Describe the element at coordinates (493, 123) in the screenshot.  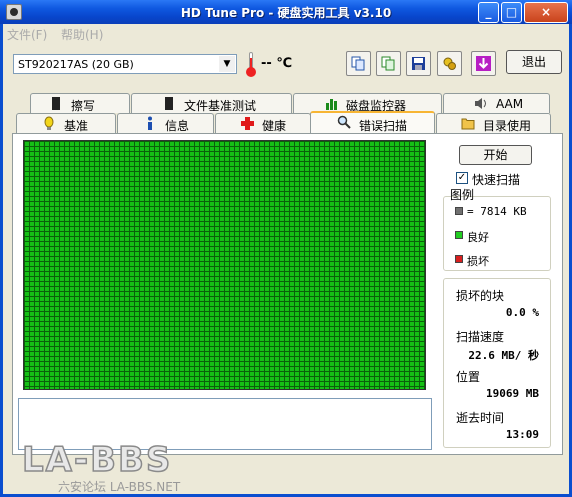
I see `tab-folder-usage: 目录使用` at that location.